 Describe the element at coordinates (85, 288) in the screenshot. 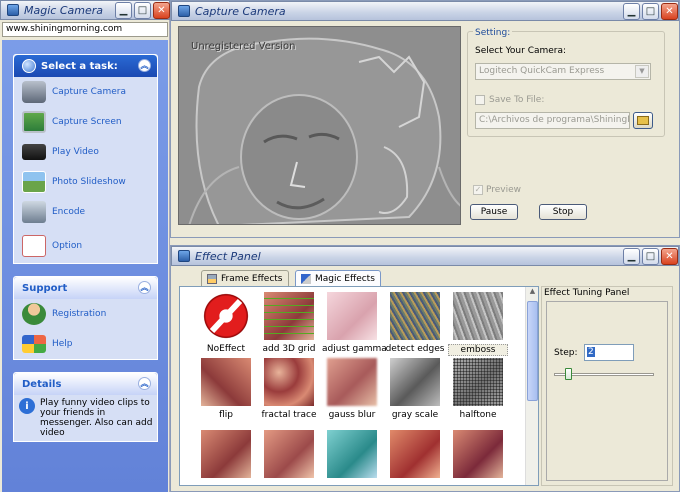

I see `support-header: Support ︽` at that location.